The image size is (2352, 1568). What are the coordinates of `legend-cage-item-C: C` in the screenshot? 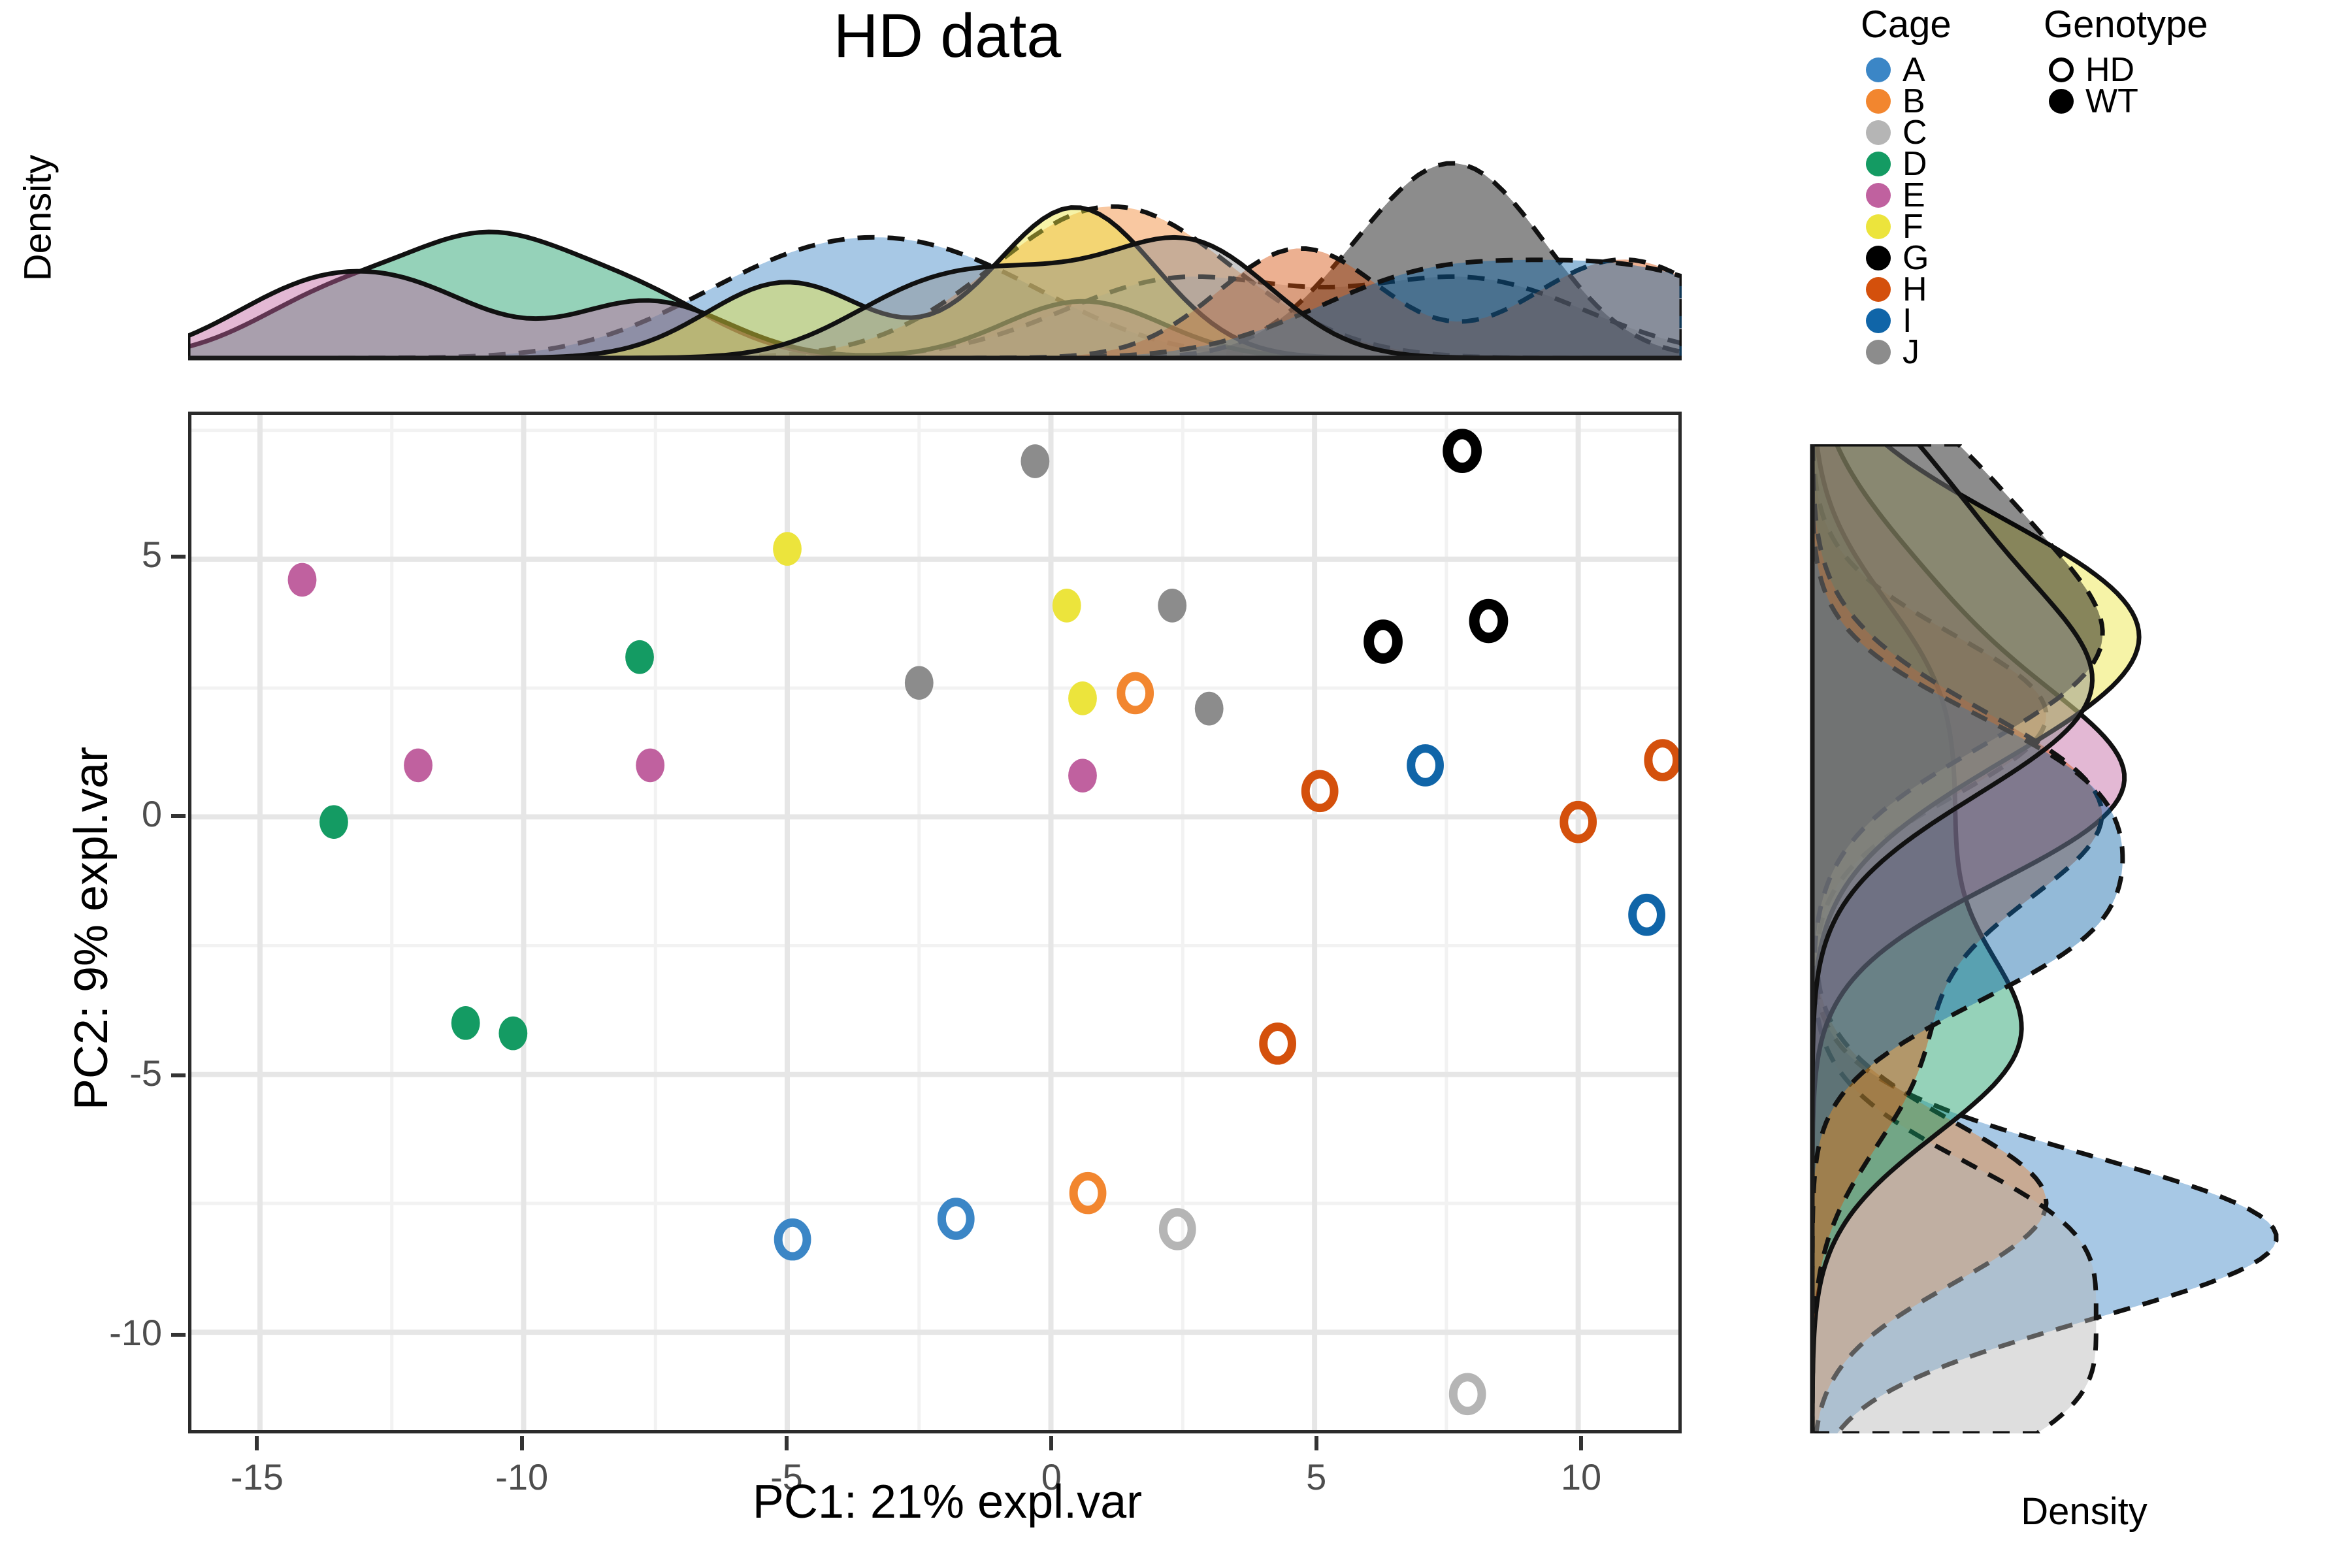 It's located at (1906, 133).